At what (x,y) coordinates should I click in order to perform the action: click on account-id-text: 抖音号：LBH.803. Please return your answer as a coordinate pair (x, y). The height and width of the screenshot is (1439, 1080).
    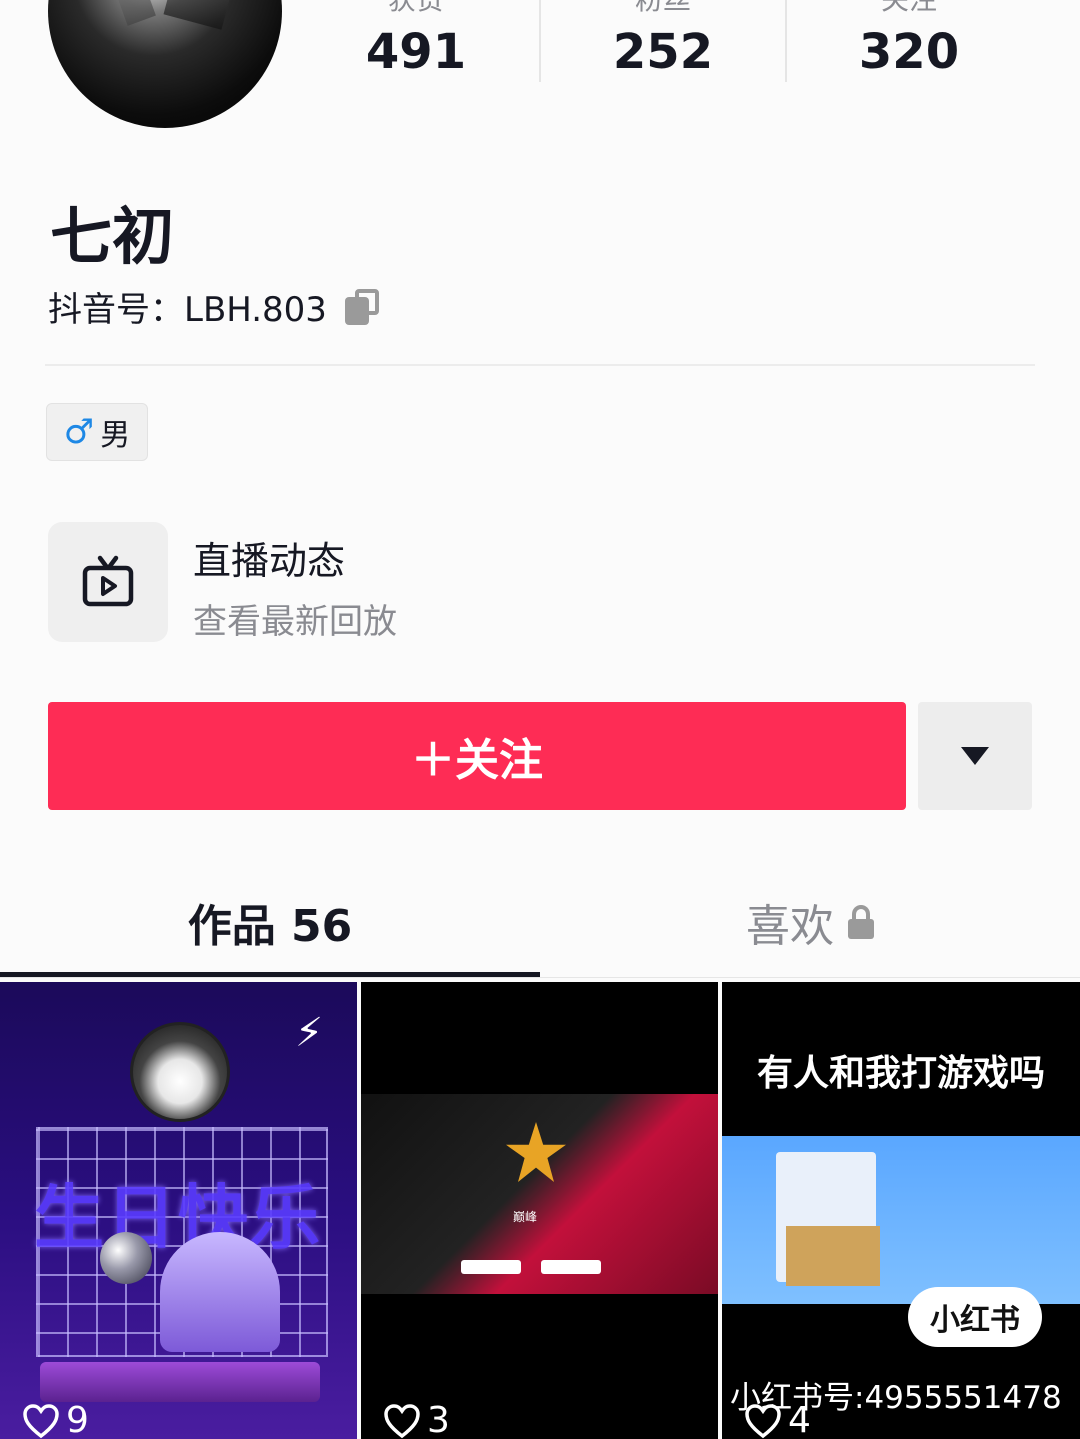
    Looking at the image, I should click on (187, 310).